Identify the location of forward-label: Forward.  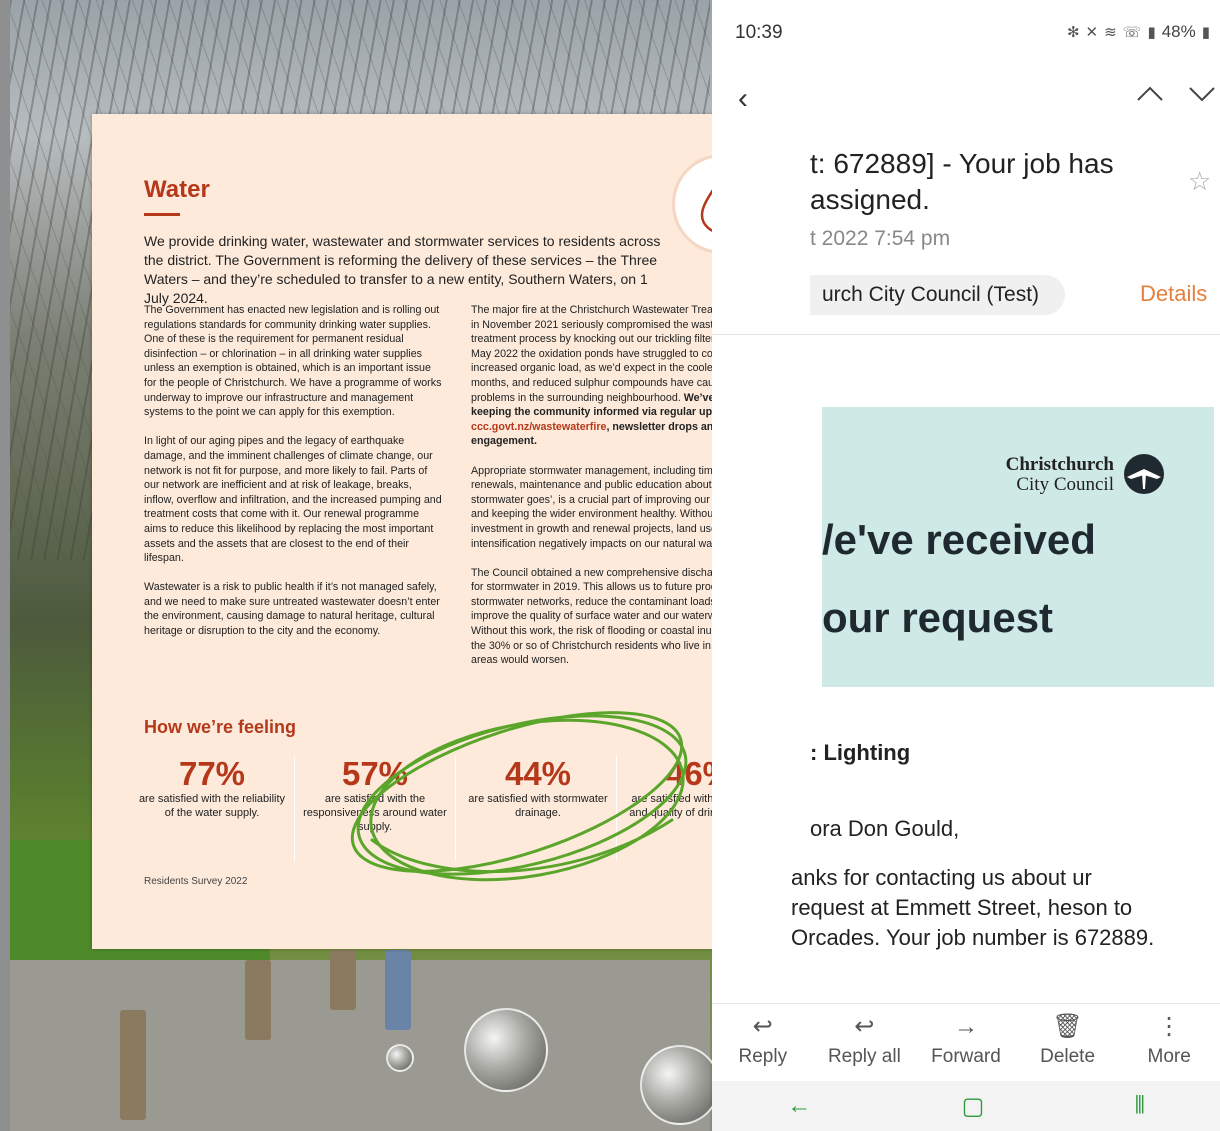
(966, 1056).